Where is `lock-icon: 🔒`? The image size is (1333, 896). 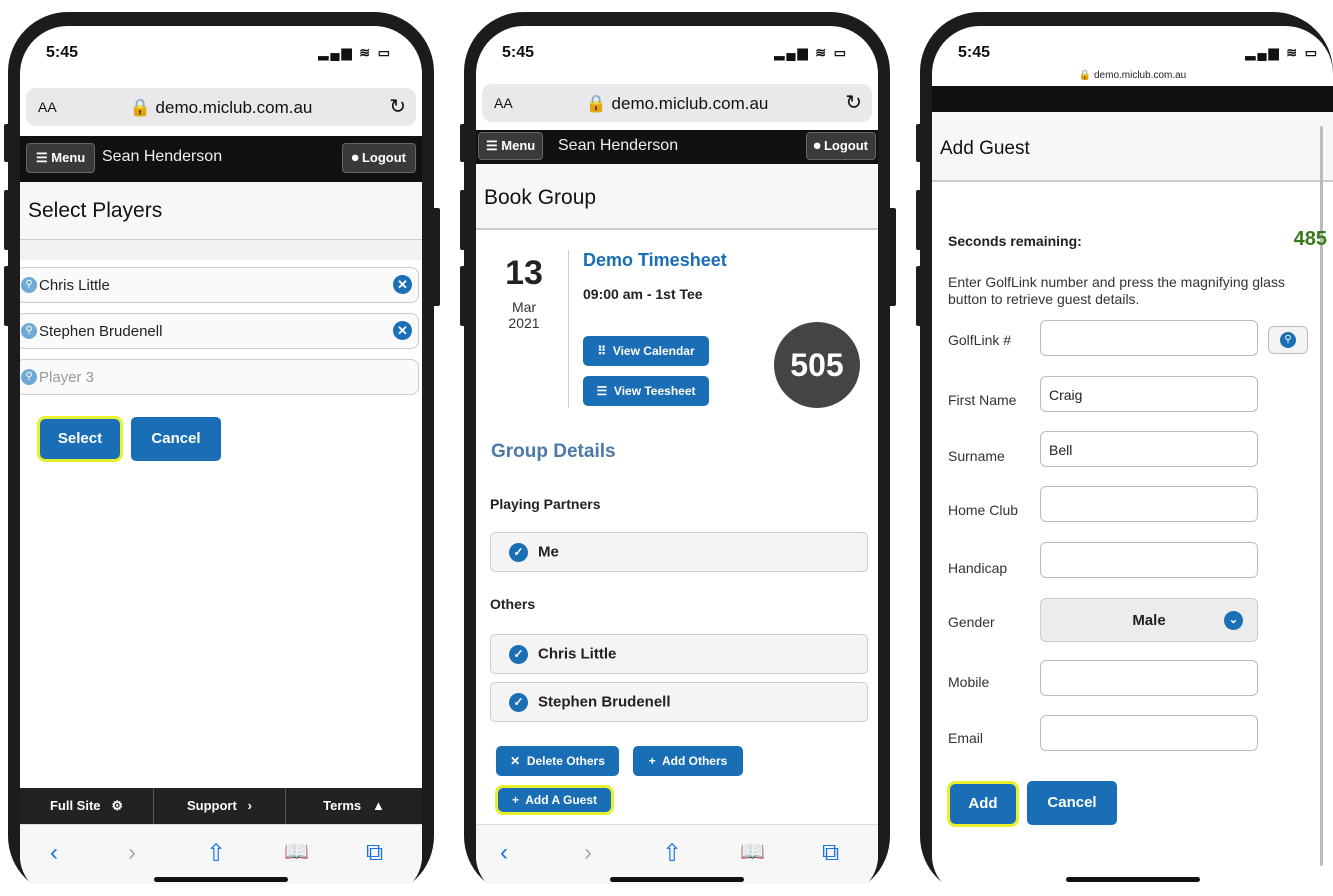 lock-icon: 🔒 is located at coordinates (140, 107).